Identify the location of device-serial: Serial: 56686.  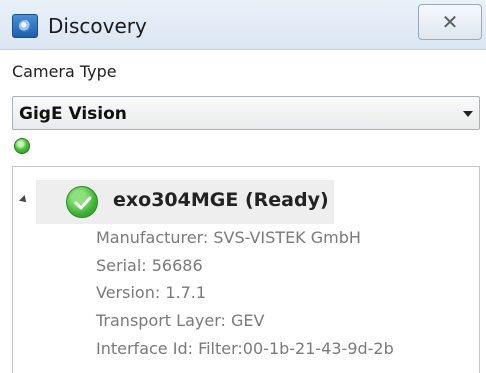
(149, 265).